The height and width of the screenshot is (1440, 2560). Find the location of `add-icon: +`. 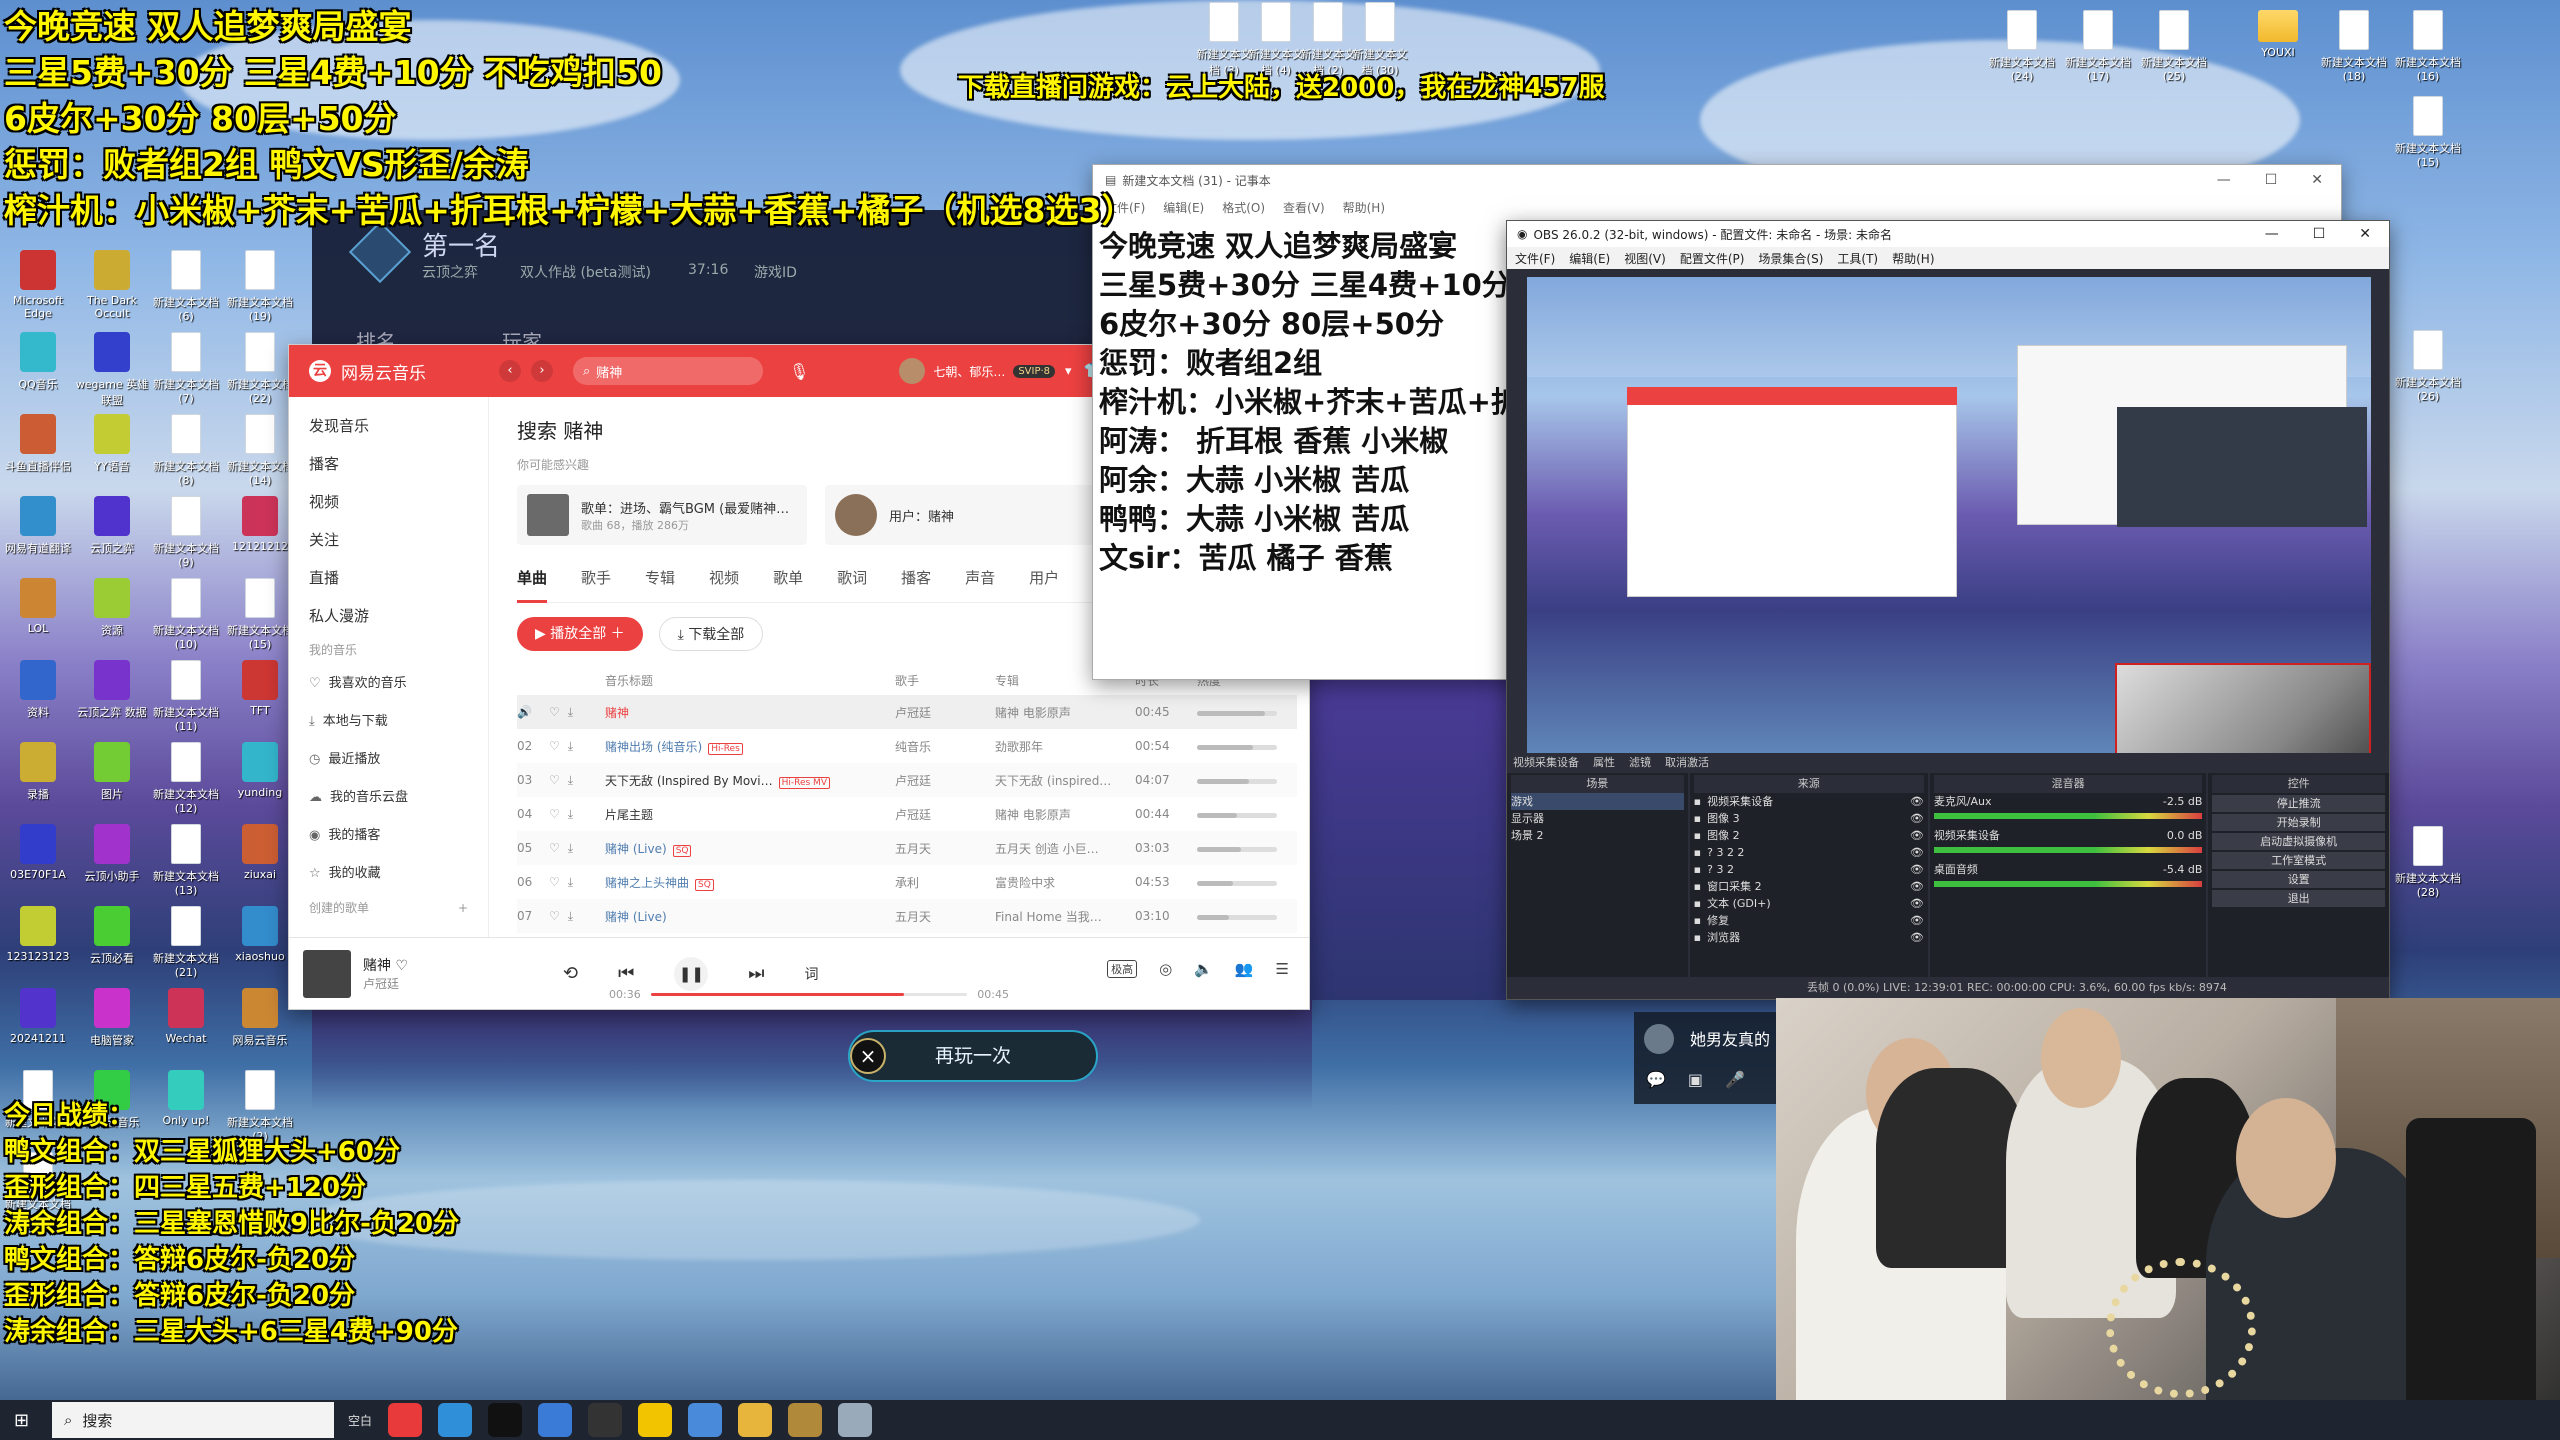

add-icon: + is located at coordinates (463, 908).